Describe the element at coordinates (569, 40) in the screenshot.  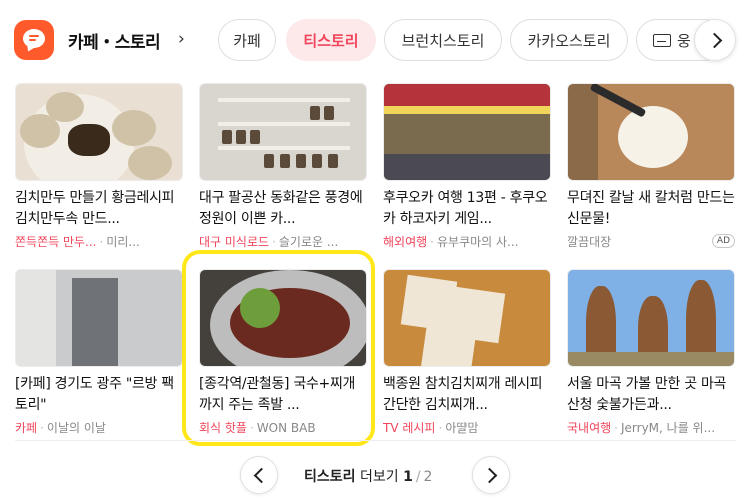
I see `tab-kakao-story: 카카오스토리` at that location.